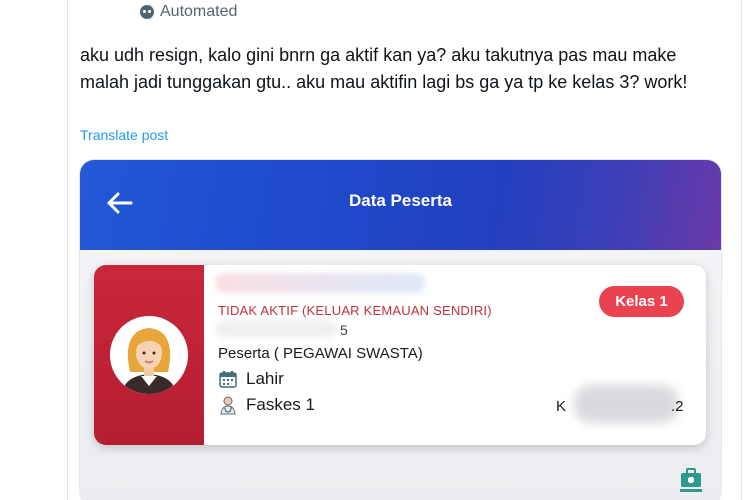 This screenshot has width=750, height=500. What do you see at coordinates (400, 200) in the screenshot?
I see `page-title: Data Peserta` at bounding box center [400, 200].